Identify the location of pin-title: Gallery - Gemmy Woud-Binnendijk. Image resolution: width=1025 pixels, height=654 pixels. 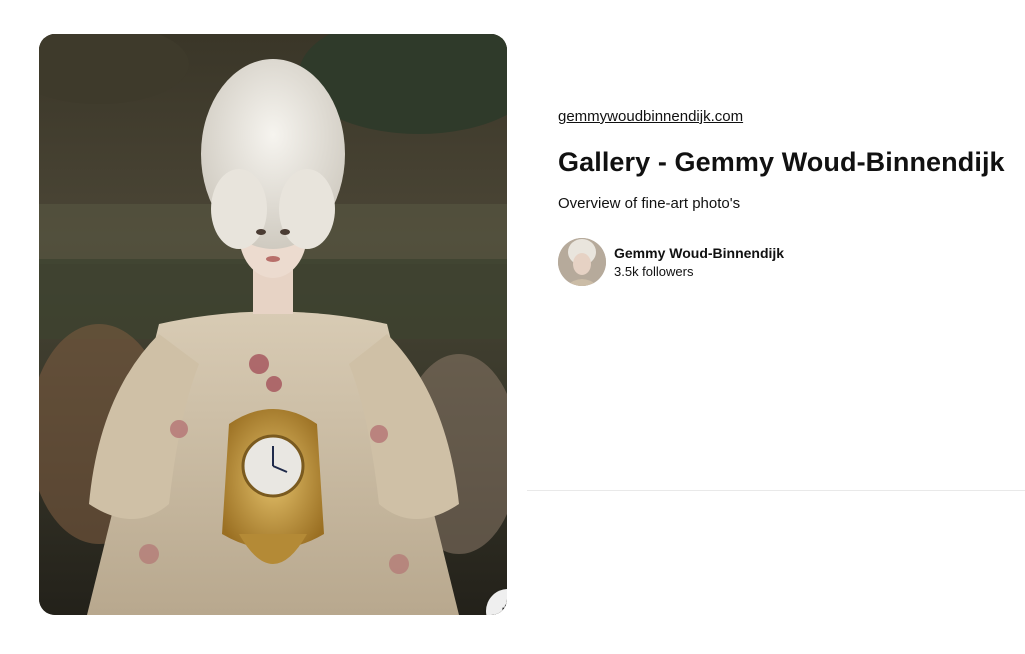
(781, 162).